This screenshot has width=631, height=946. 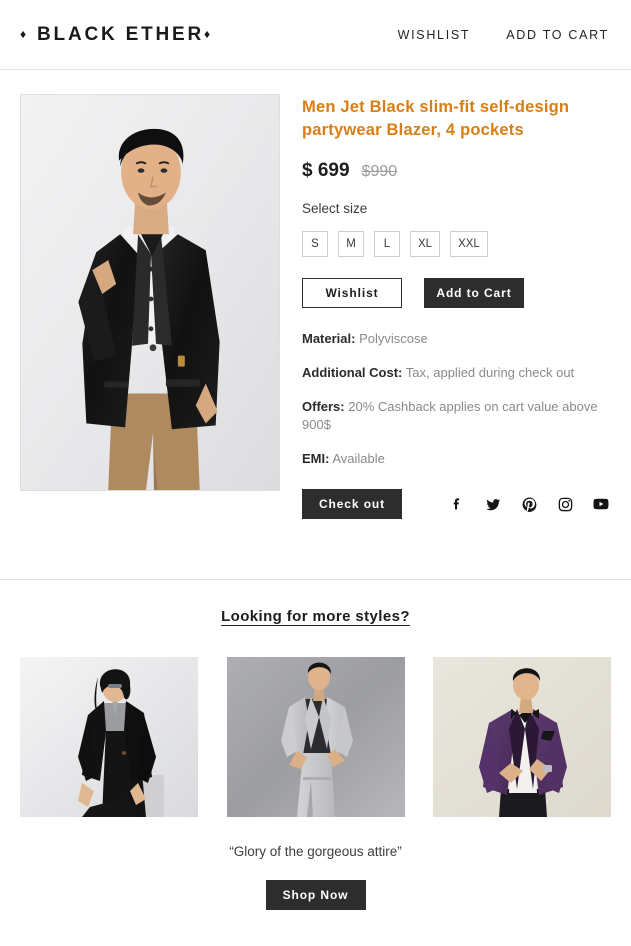 I want to click on brand-logo: ♦ BLACK ETHER♦, so click(x=116, y=35).